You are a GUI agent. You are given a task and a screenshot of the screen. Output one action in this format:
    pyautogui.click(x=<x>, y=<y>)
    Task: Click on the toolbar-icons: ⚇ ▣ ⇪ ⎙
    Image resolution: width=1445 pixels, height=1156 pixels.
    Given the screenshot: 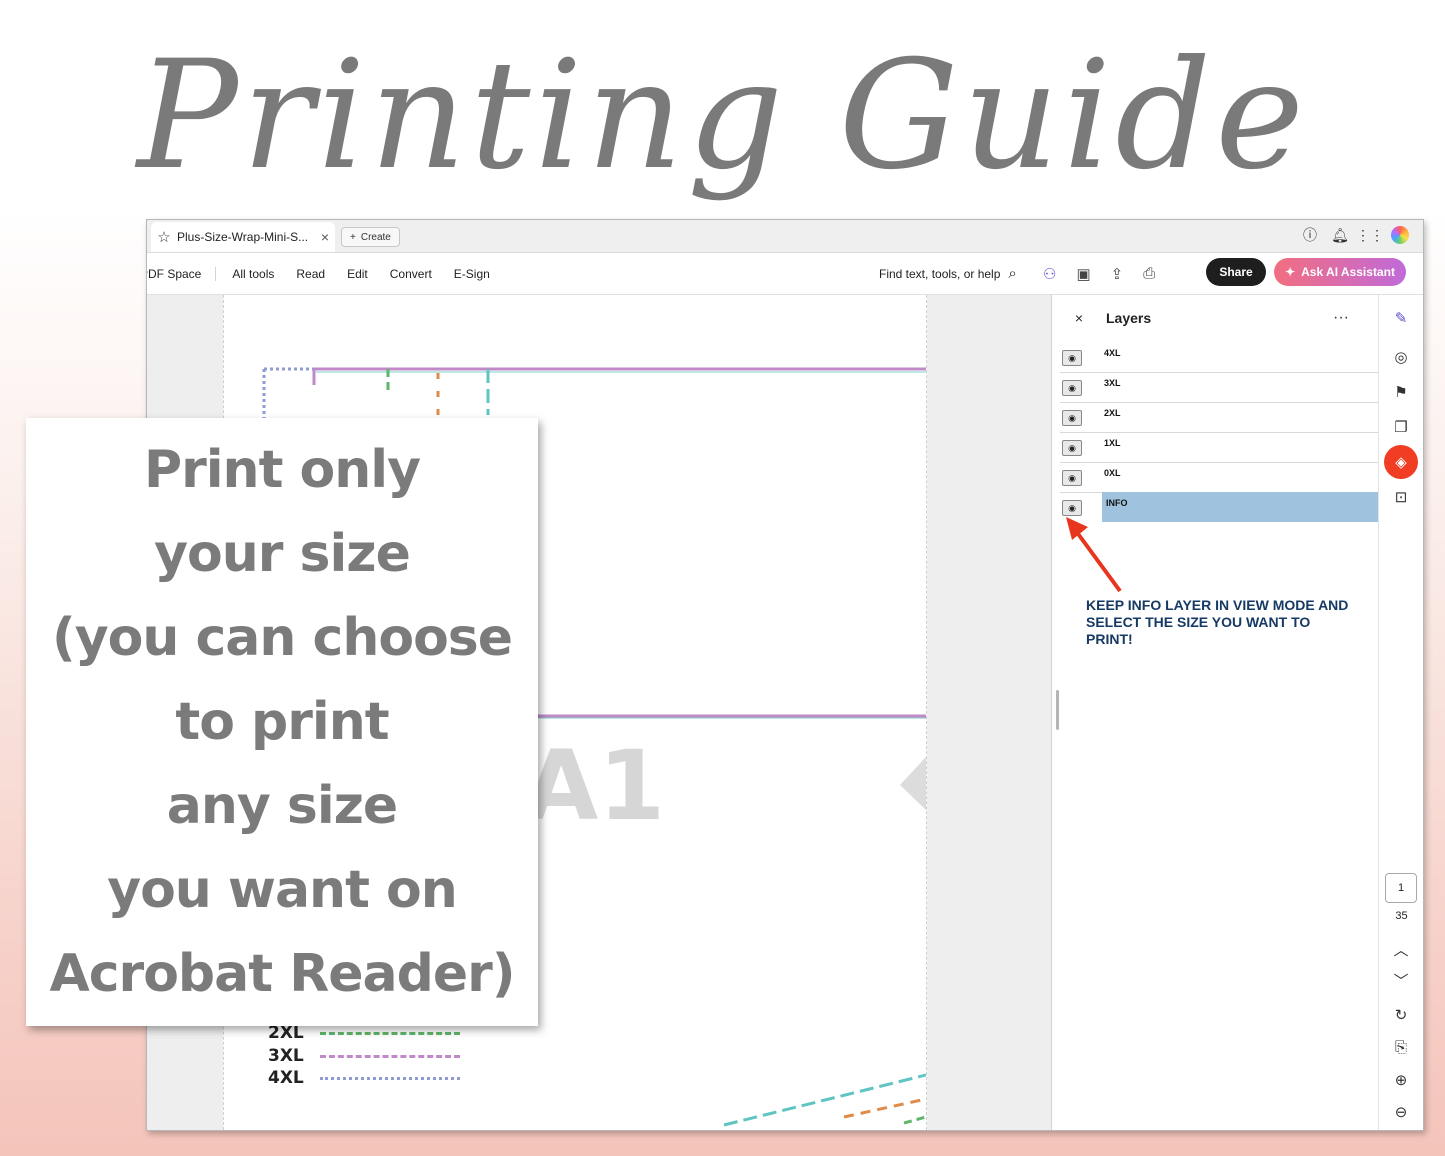 What is the action you would take?
    pyautogui.click(x=1099, y=273)
    